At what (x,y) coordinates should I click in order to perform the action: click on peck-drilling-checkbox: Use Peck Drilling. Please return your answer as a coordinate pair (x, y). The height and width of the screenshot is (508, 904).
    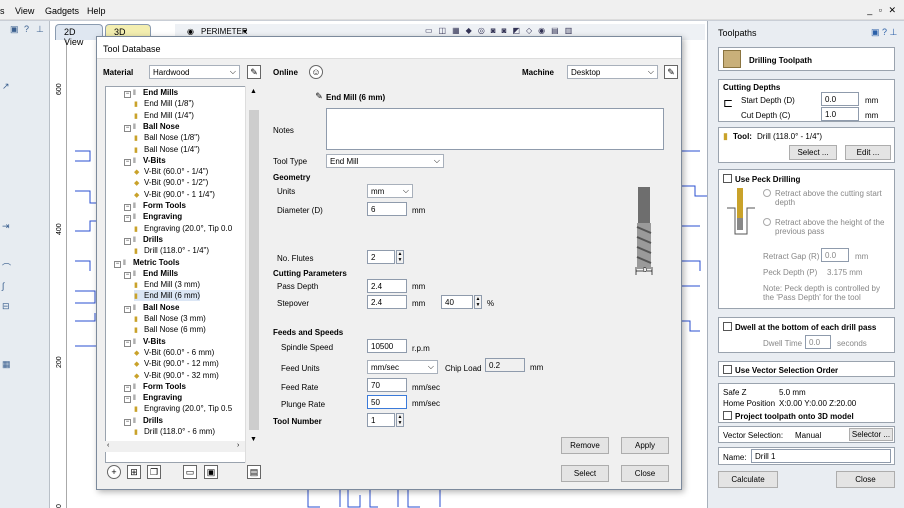
    Looking at the image, I should click on (761, 179).